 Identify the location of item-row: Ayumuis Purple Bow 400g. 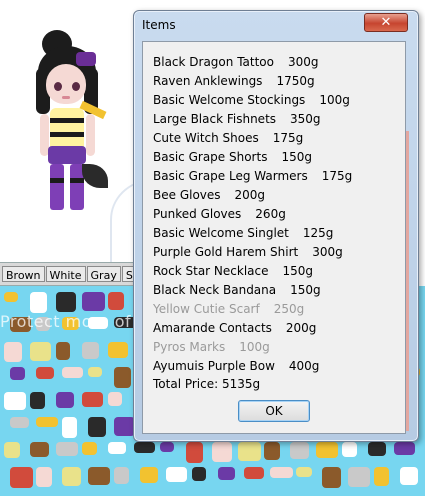
(236, 366).